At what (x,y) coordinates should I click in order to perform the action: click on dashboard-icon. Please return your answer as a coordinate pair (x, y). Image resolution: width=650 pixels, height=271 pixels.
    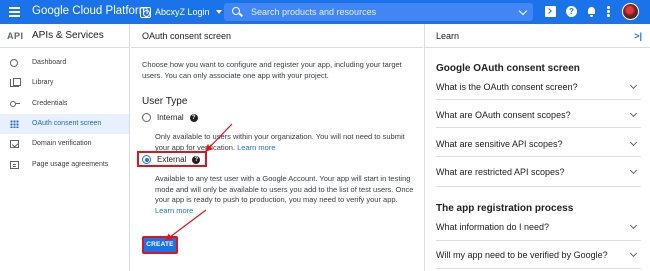
    Looking at the image, I should click on (14, 63).